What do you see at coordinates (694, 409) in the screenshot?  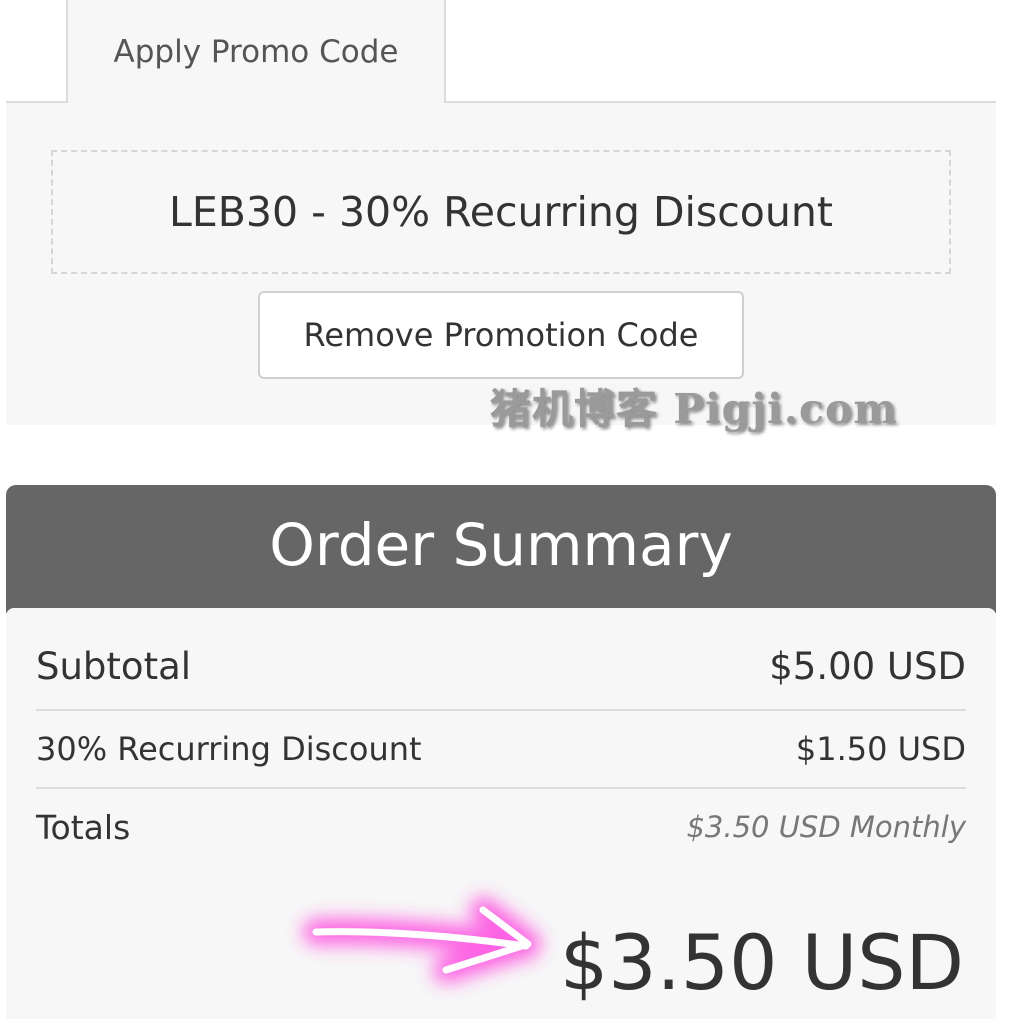 I see `watermark: 猪机博客 Pigji.com` at bounding box center [694, 409].